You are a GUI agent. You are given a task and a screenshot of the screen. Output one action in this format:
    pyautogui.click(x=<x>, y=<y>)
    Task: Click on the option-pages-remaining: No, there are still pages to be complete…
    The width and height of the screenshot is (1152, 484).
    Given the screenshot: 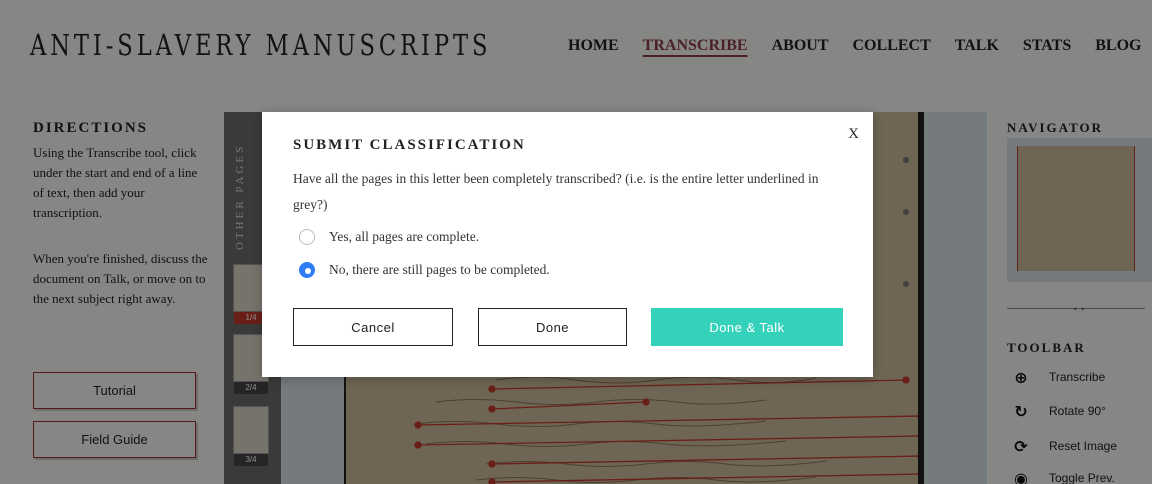 What is the action you would take?
    pyautogui.click(x=424, y=270)
    